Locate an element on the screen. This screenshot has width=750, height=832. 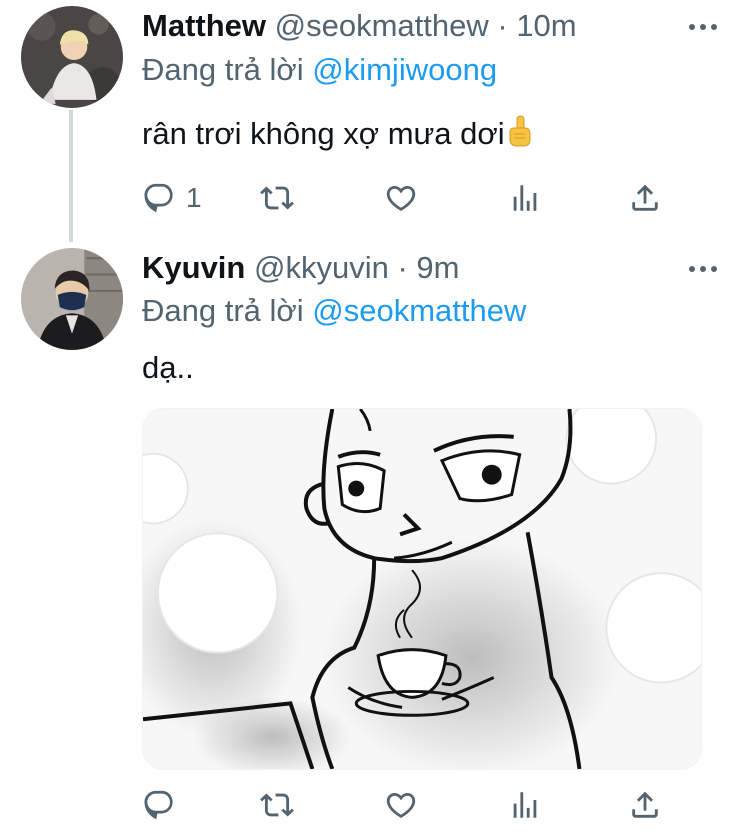
handle: @kkyuvin is located at coordinates (321, 267).